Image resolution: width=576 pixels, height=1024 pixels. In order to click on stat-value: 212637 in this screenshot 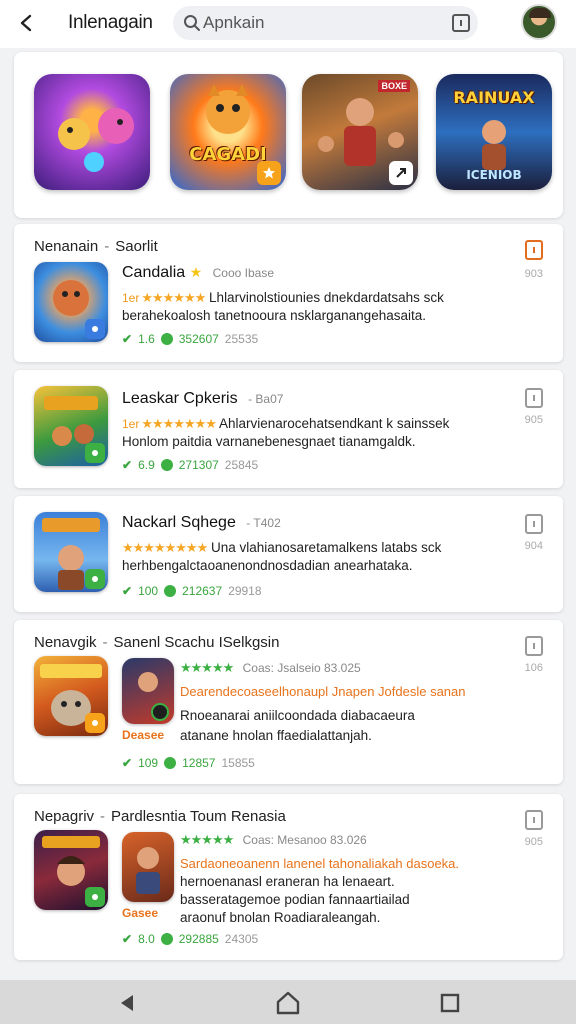, I will do `click(202, 591)`.